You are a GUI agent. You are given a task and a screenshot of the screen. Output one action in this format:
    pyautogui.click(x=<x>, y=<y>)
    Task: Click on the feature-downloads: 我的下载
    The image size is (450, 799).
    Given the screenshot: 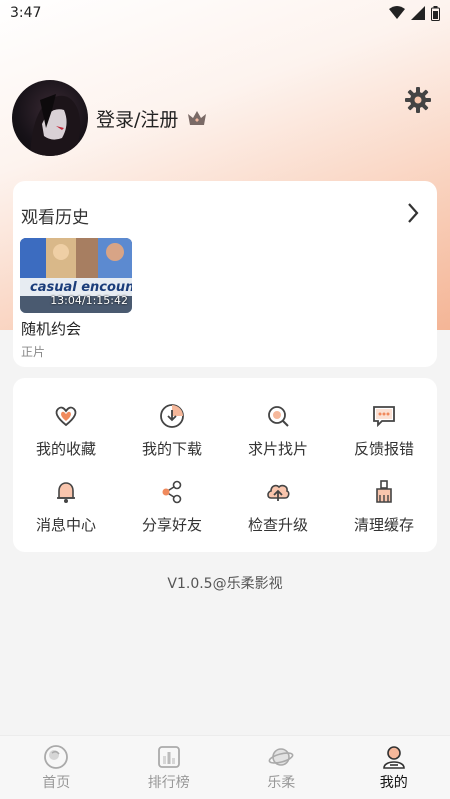 What is the action you would take?
    pyautogui.click(x=172, y=430)
    